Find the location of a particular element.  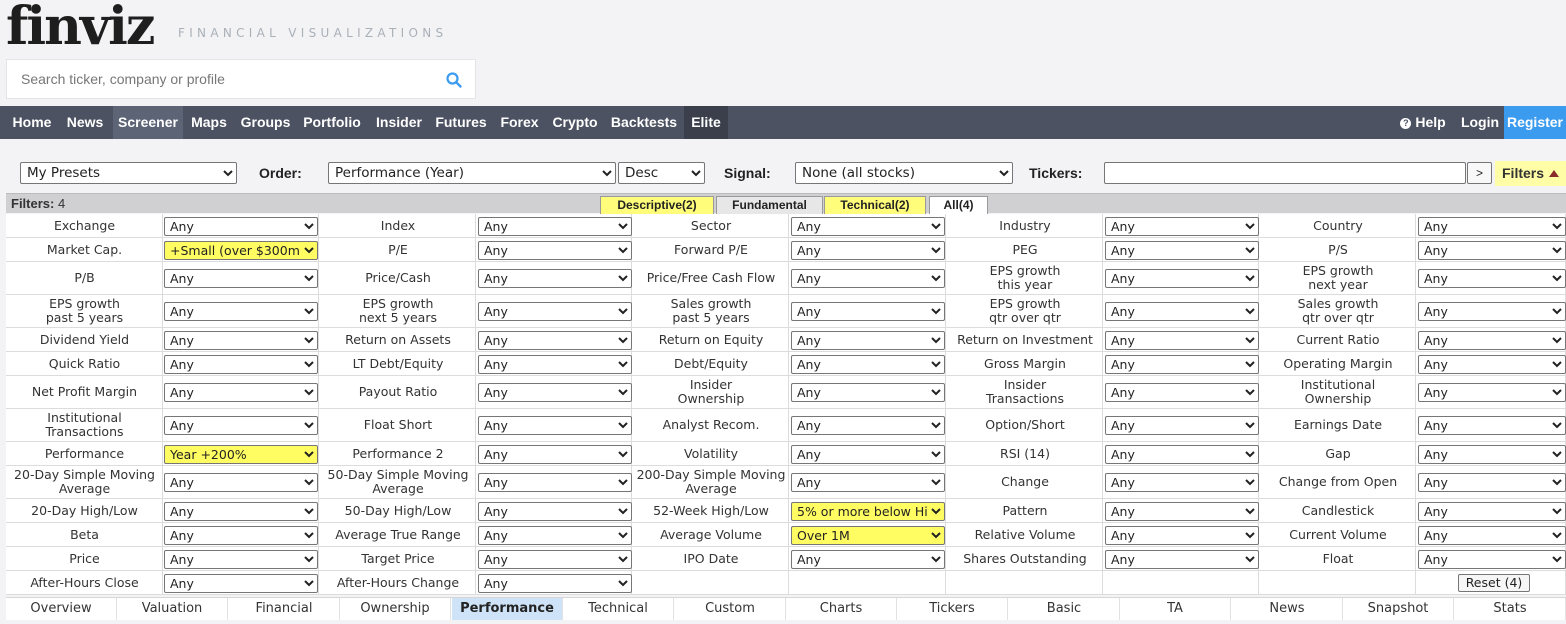

filter-select-institutional-transactions: Any is located at coordinates (241, 425).